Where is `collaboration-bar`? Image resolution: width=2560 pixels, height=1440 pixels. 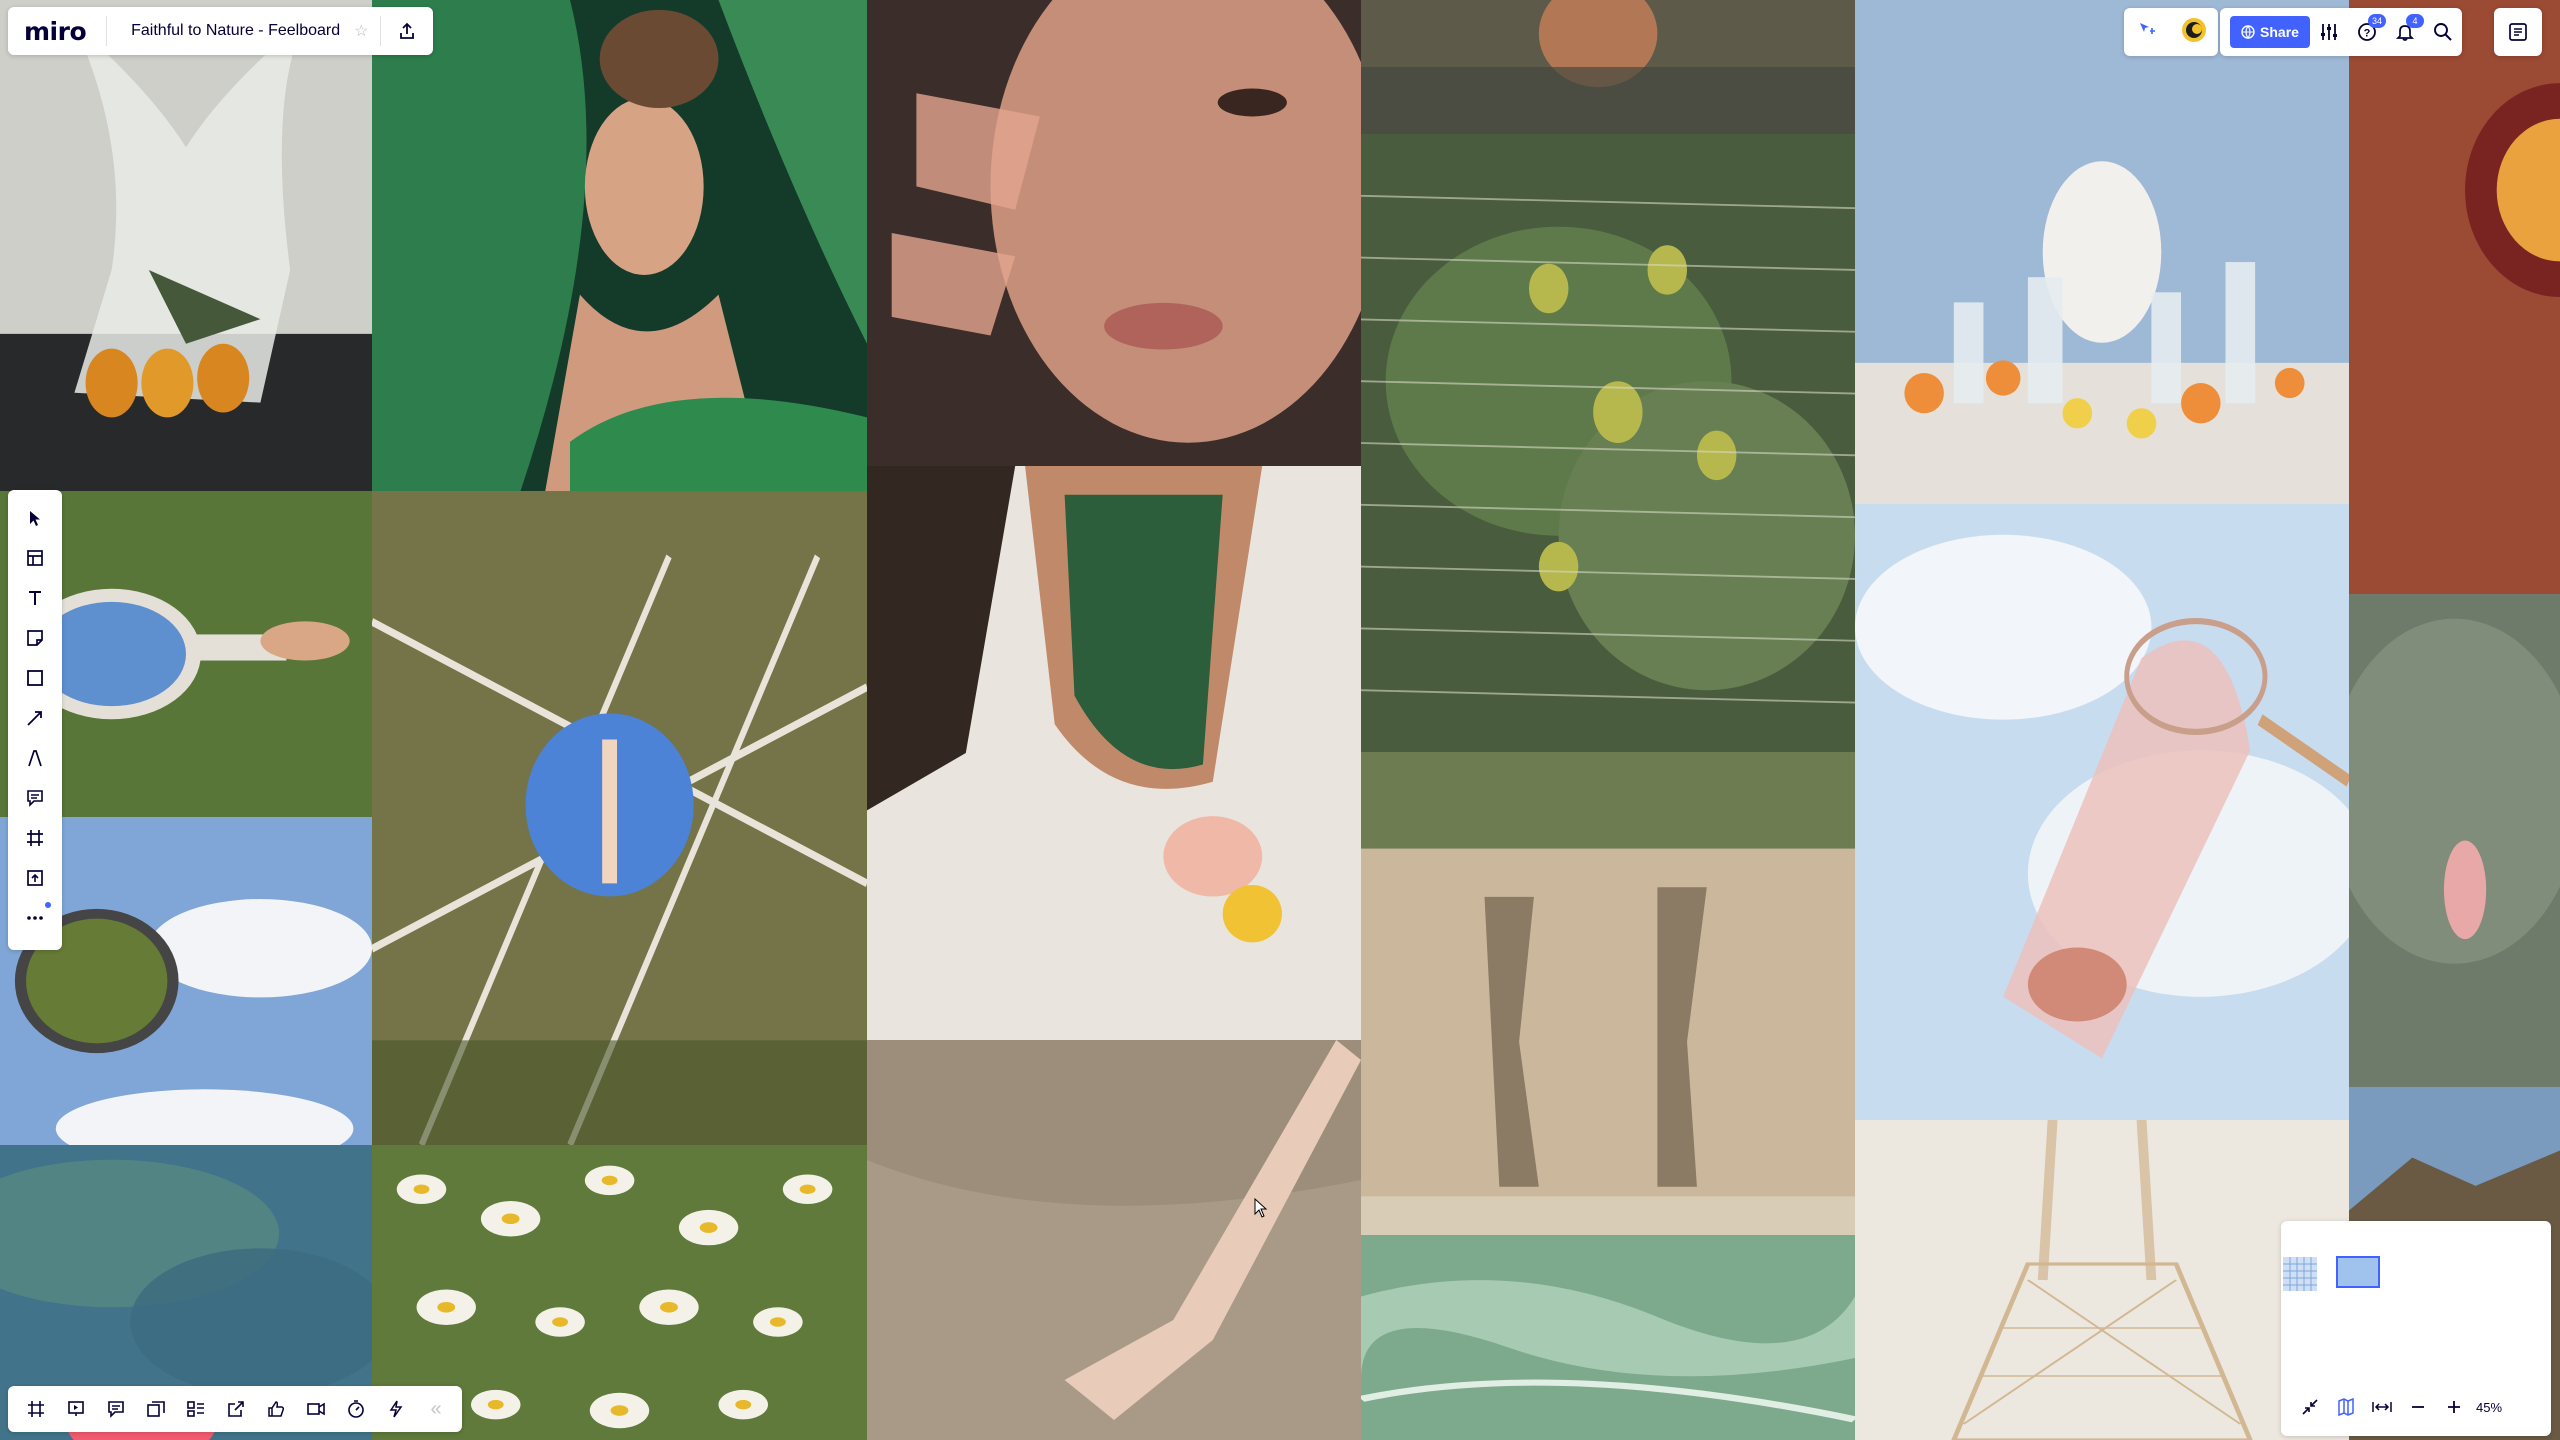 collaboration-bar is located at coordinates (2171, 32).